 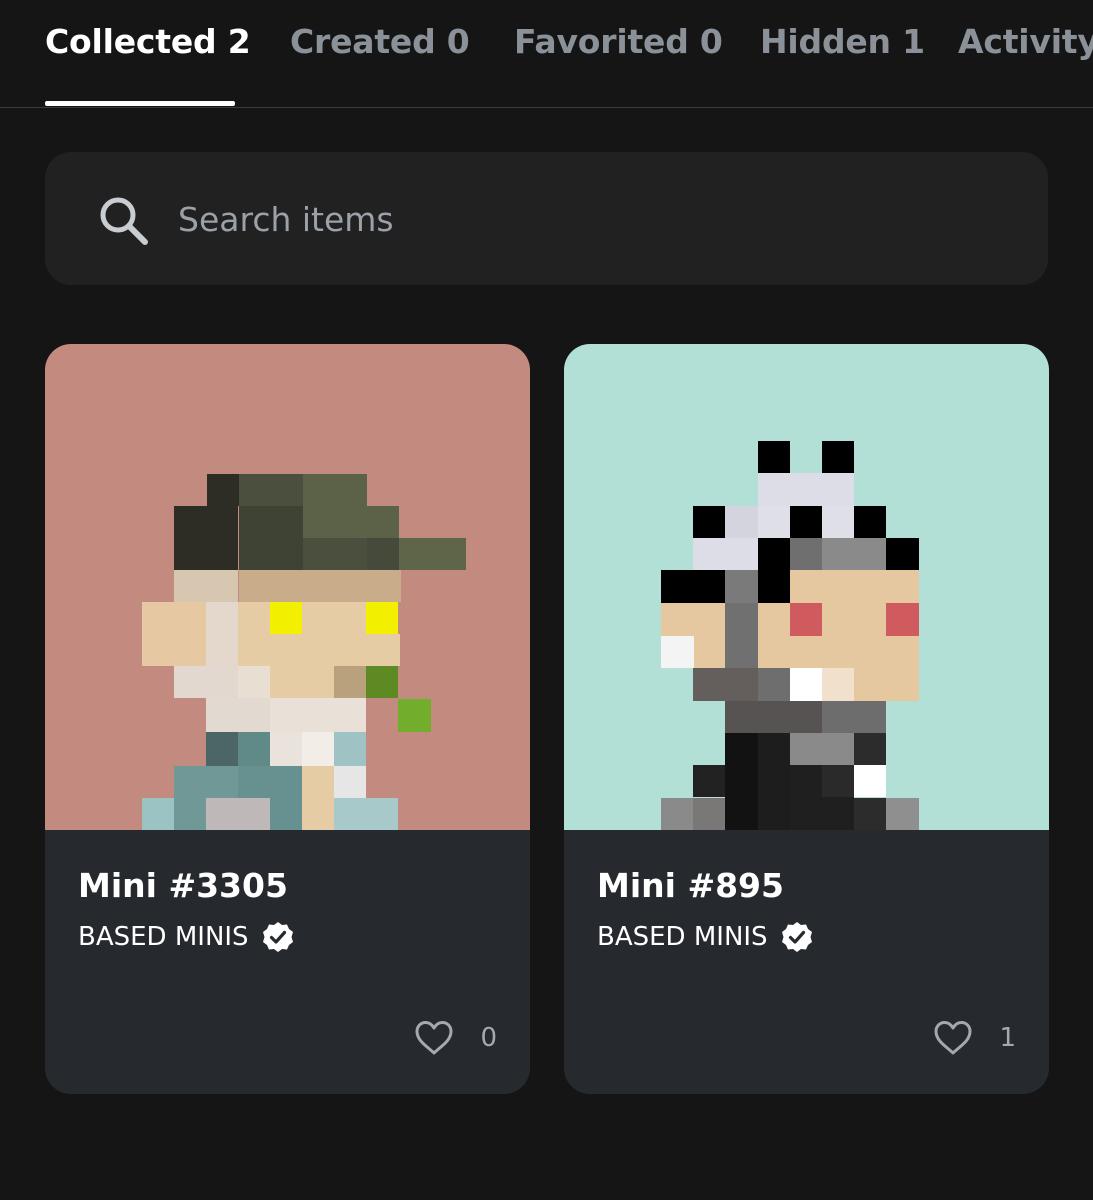 I want to click on like-counter: 1, so click(x=974, y=1038).